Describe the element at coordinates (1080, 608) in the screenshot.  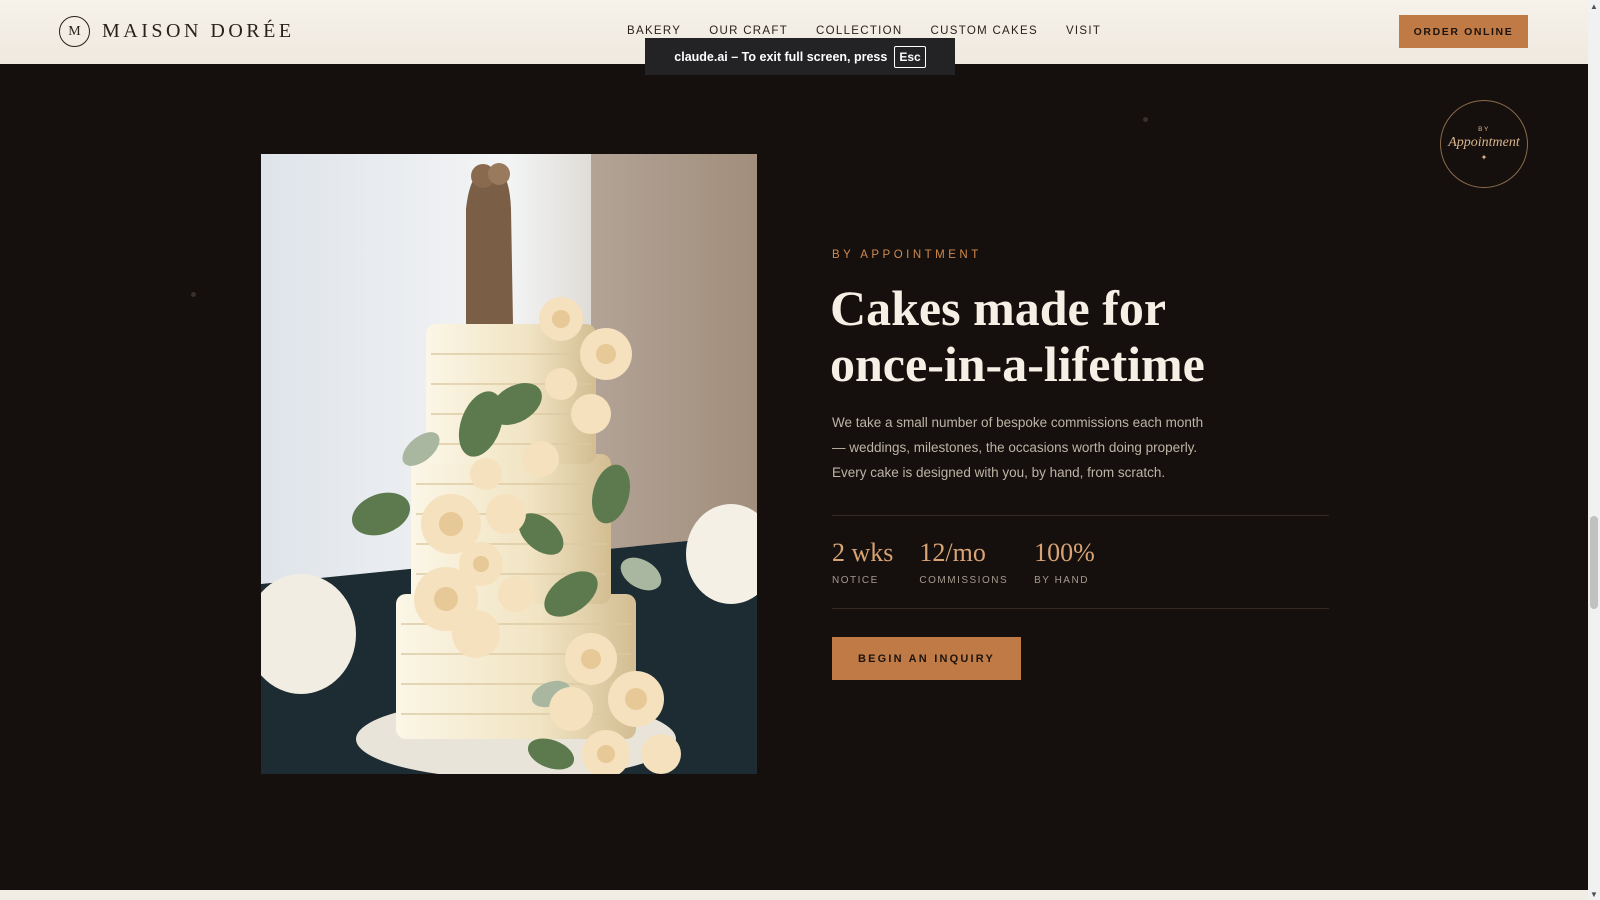
I see `divider-bottom` at that location.